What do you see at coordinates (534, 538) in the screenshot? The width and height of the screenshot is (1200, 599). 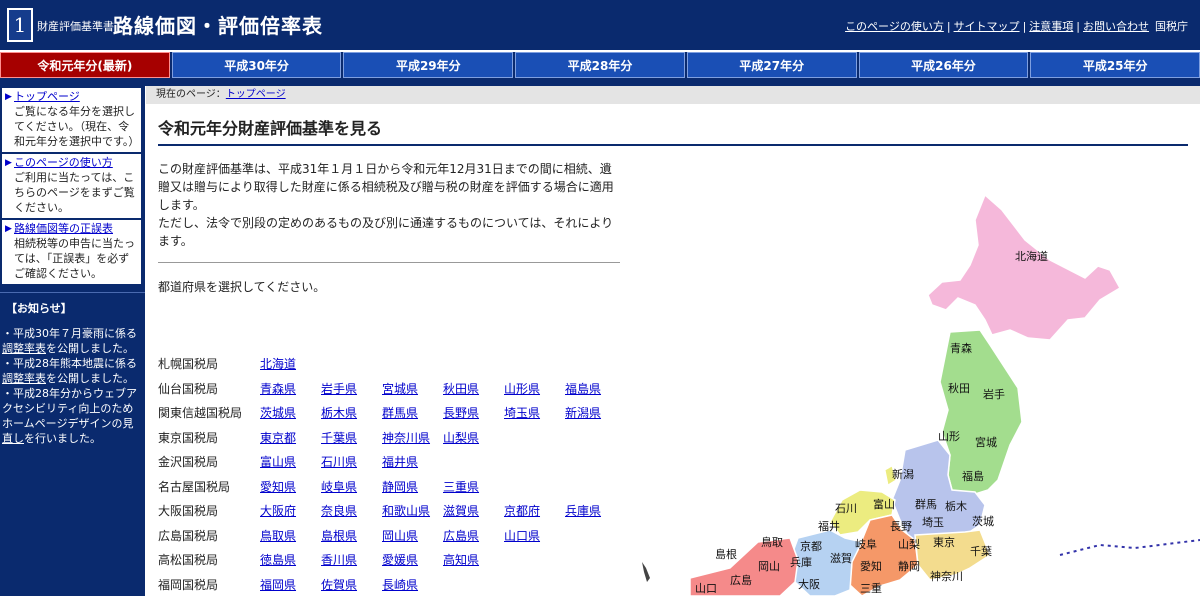 I see `prefecture-link: 山口県` at bounding box center [534, 538].